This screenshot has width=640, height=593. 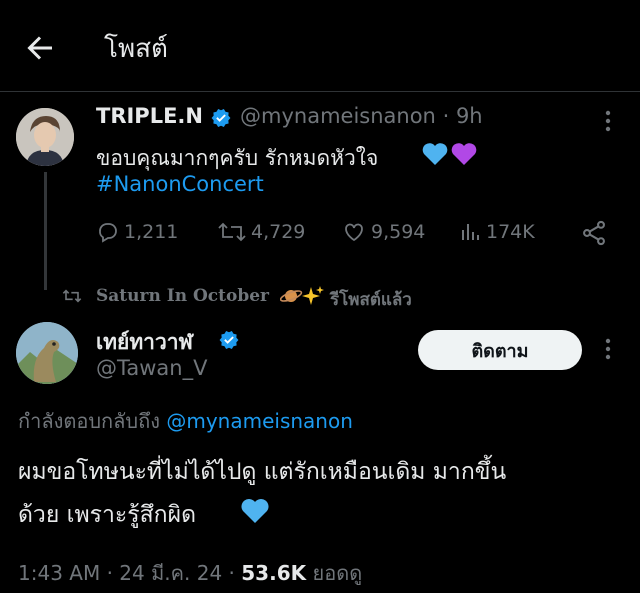 What do you see at coordinates (291, 296) in the screenshot?
I see `ringed-planet-icon` at bounding box center [291, 296].